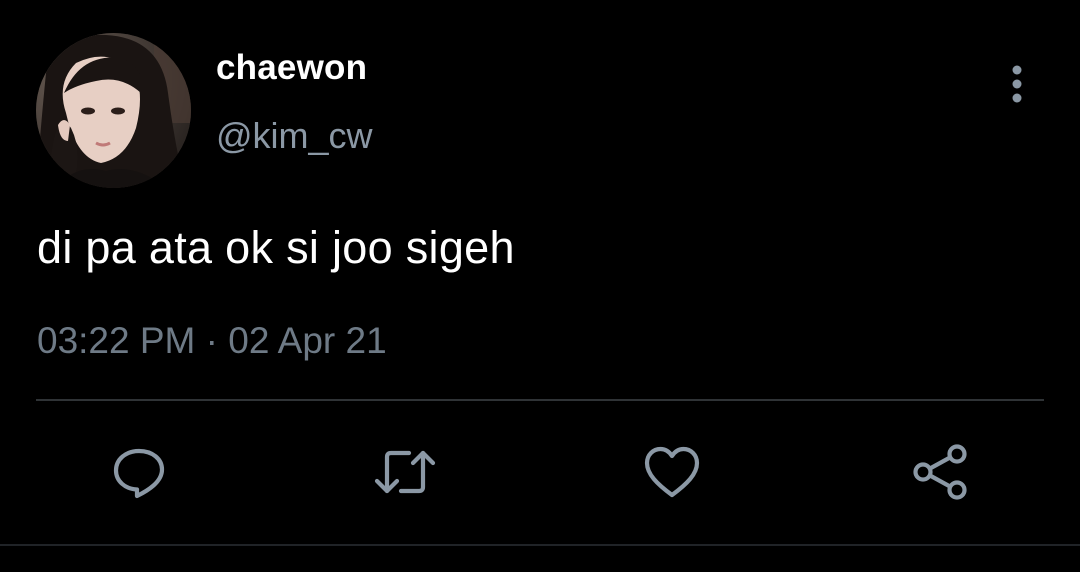  I want to click on like-button, so click(672, 472).